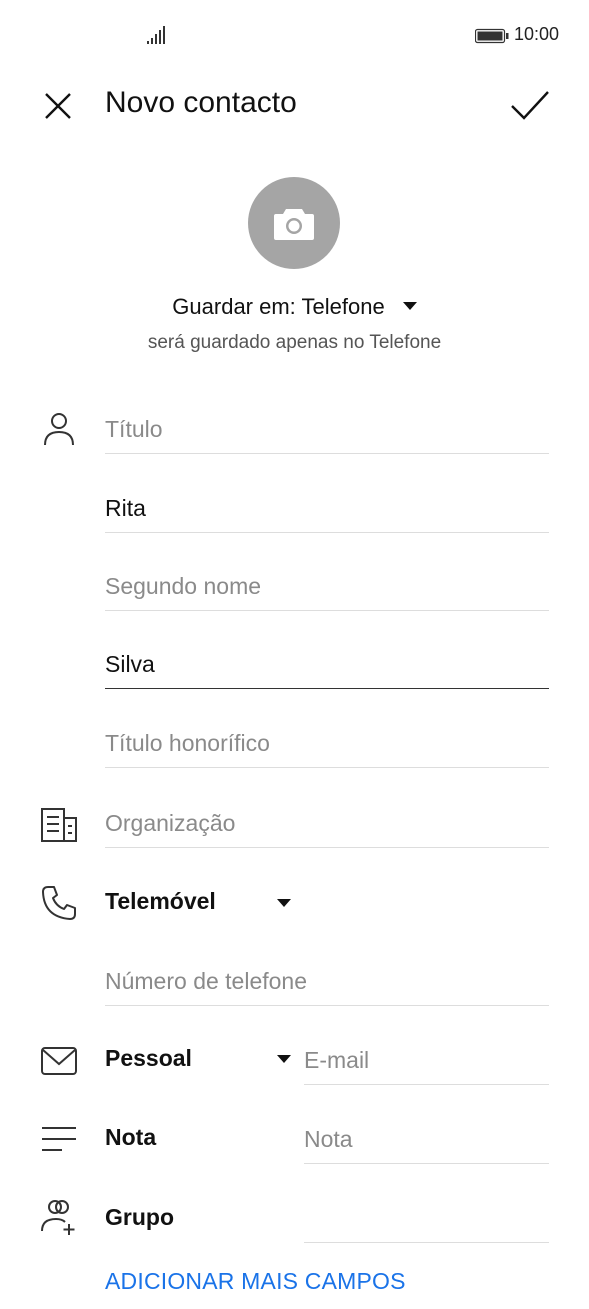  Describe the element at coordinates (255, 1281) in the screenshot. I see `add-more-fields-button: ADICIONAR MAIS CAMPOS` at that location.